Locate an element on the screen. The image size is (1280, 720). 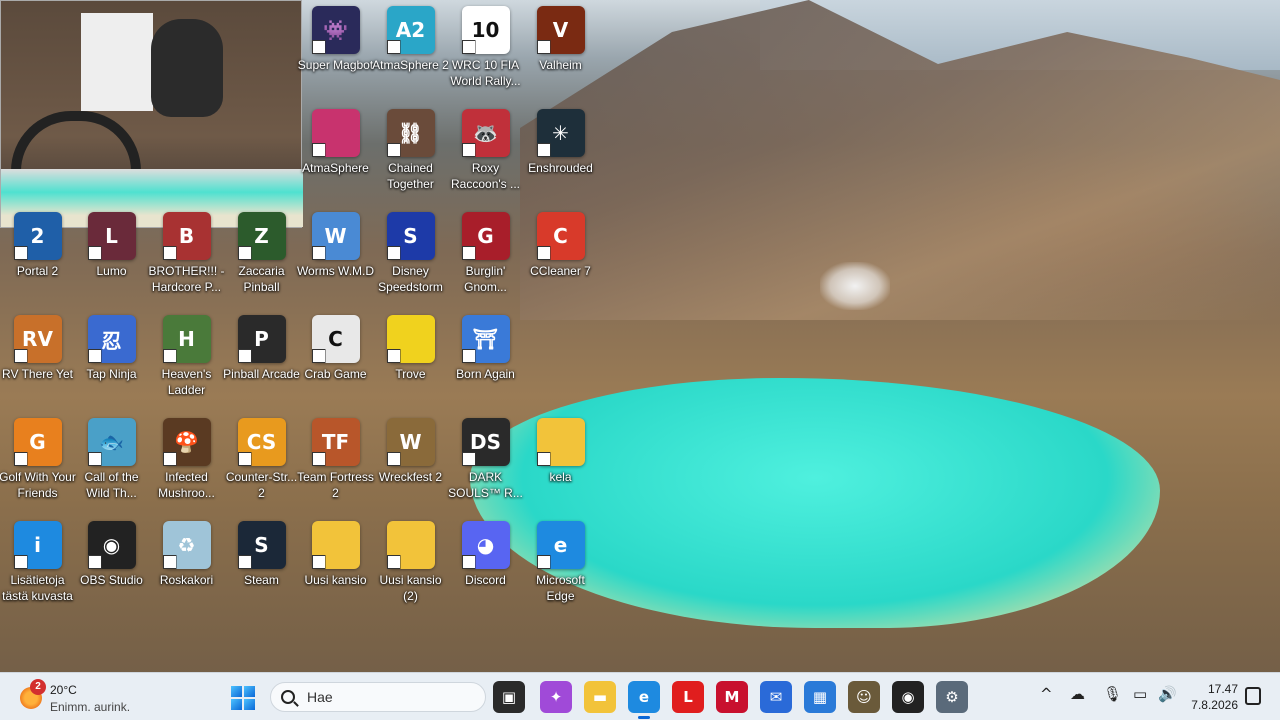
windows-logo-icon is located at coordinates (236, 691).